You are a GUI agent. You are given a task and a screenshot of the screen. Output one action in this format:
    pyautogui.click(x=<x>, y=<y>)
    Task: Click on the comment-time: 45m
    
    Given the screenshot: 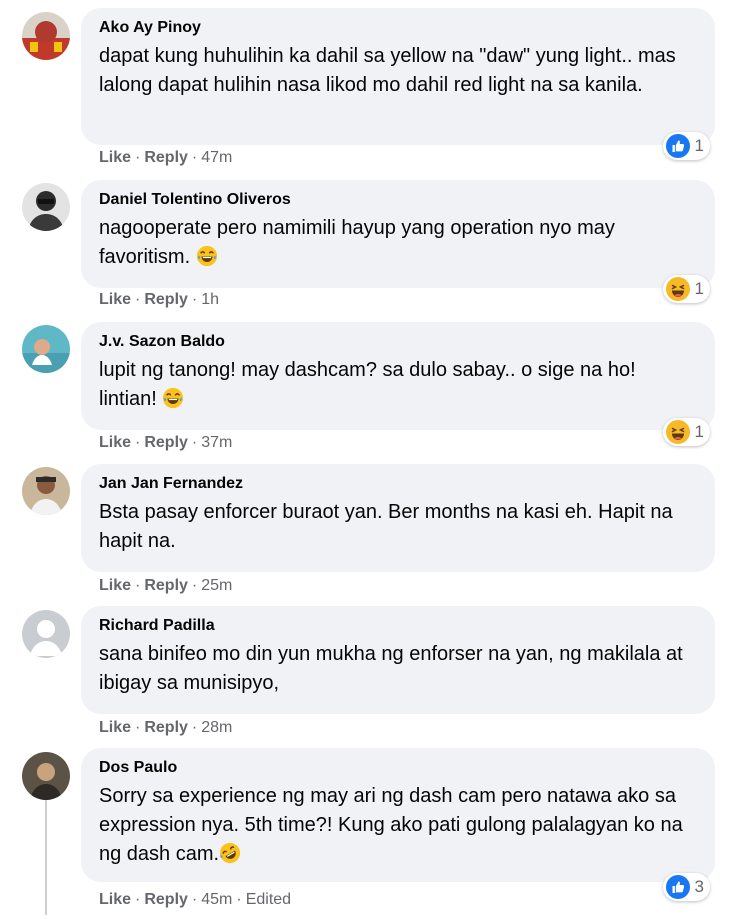 What is the action you would take?
    pyautogui.click(x=216, y=899)
    